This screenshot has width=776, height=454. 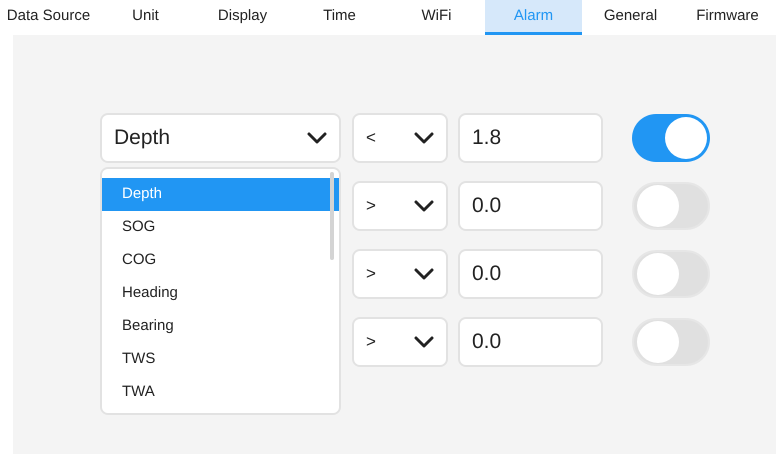 I want to click on dropdown-option: COG, so click(x=220, y=260).